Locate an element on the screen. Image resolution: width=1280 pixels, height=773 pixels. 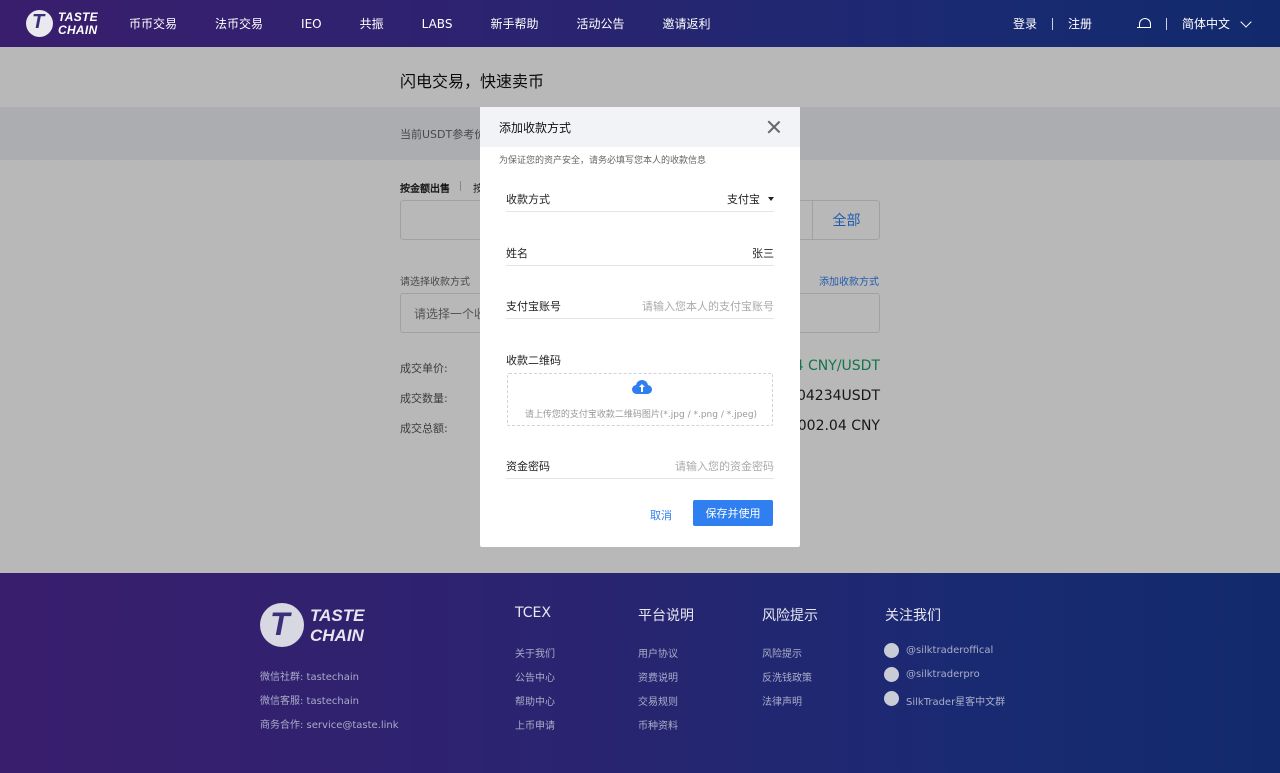
language-select: 简体中文 is located at coordinates (1206, 23).